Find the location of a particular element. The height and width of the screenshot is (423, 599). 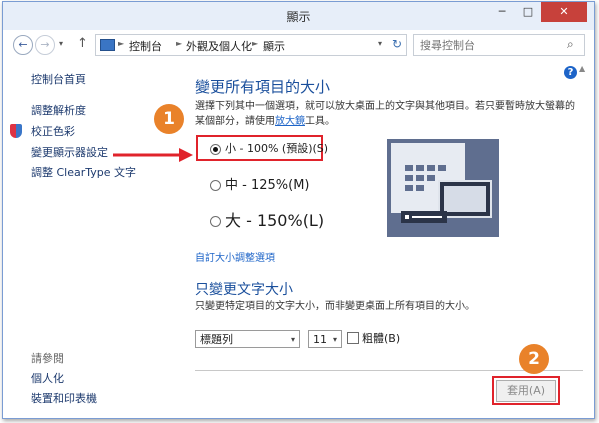

apply-button: 套用(A) is located at coordinates (526, 391).